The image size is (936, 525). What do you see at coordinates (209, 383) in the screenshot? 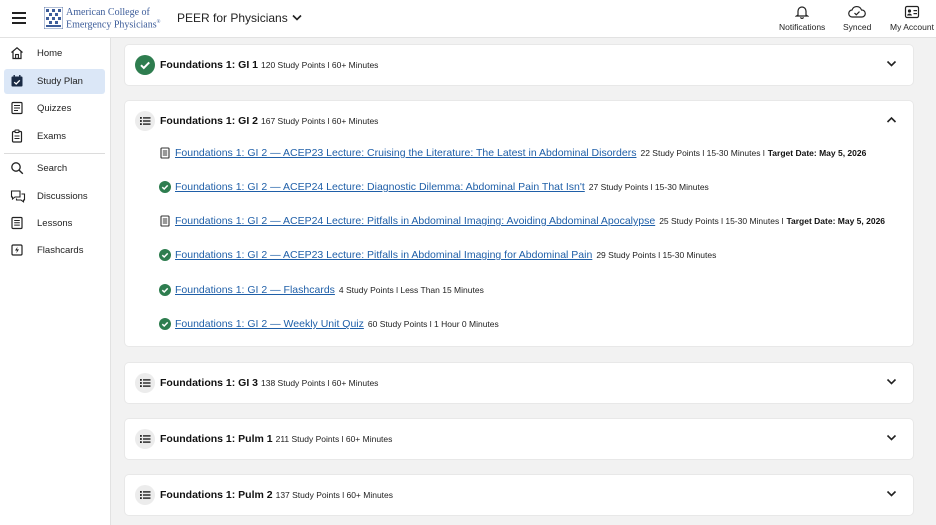
I see `module-title: Foundations 1: GI 3` at bounding box center [209, 383].